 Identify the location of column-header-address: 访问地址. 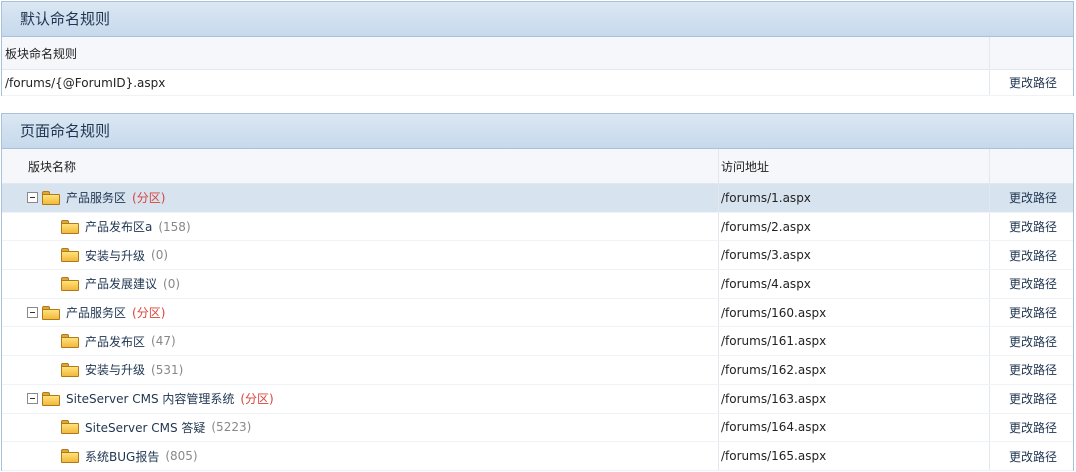
(745, 166).